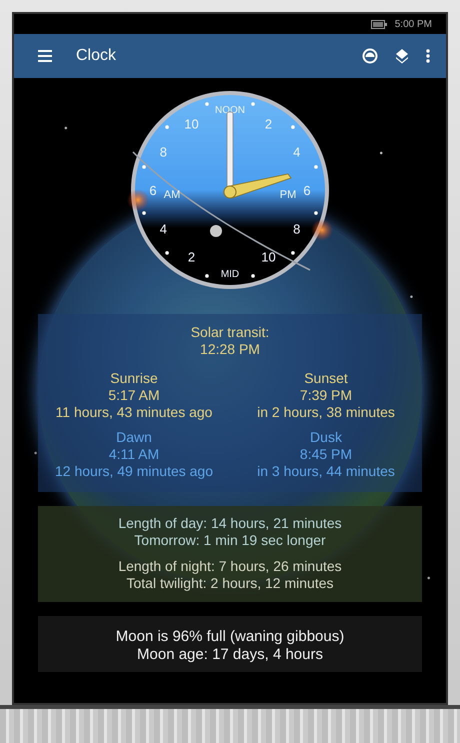  I want to click on event-time: 8:45 PM, so click(326, 454).